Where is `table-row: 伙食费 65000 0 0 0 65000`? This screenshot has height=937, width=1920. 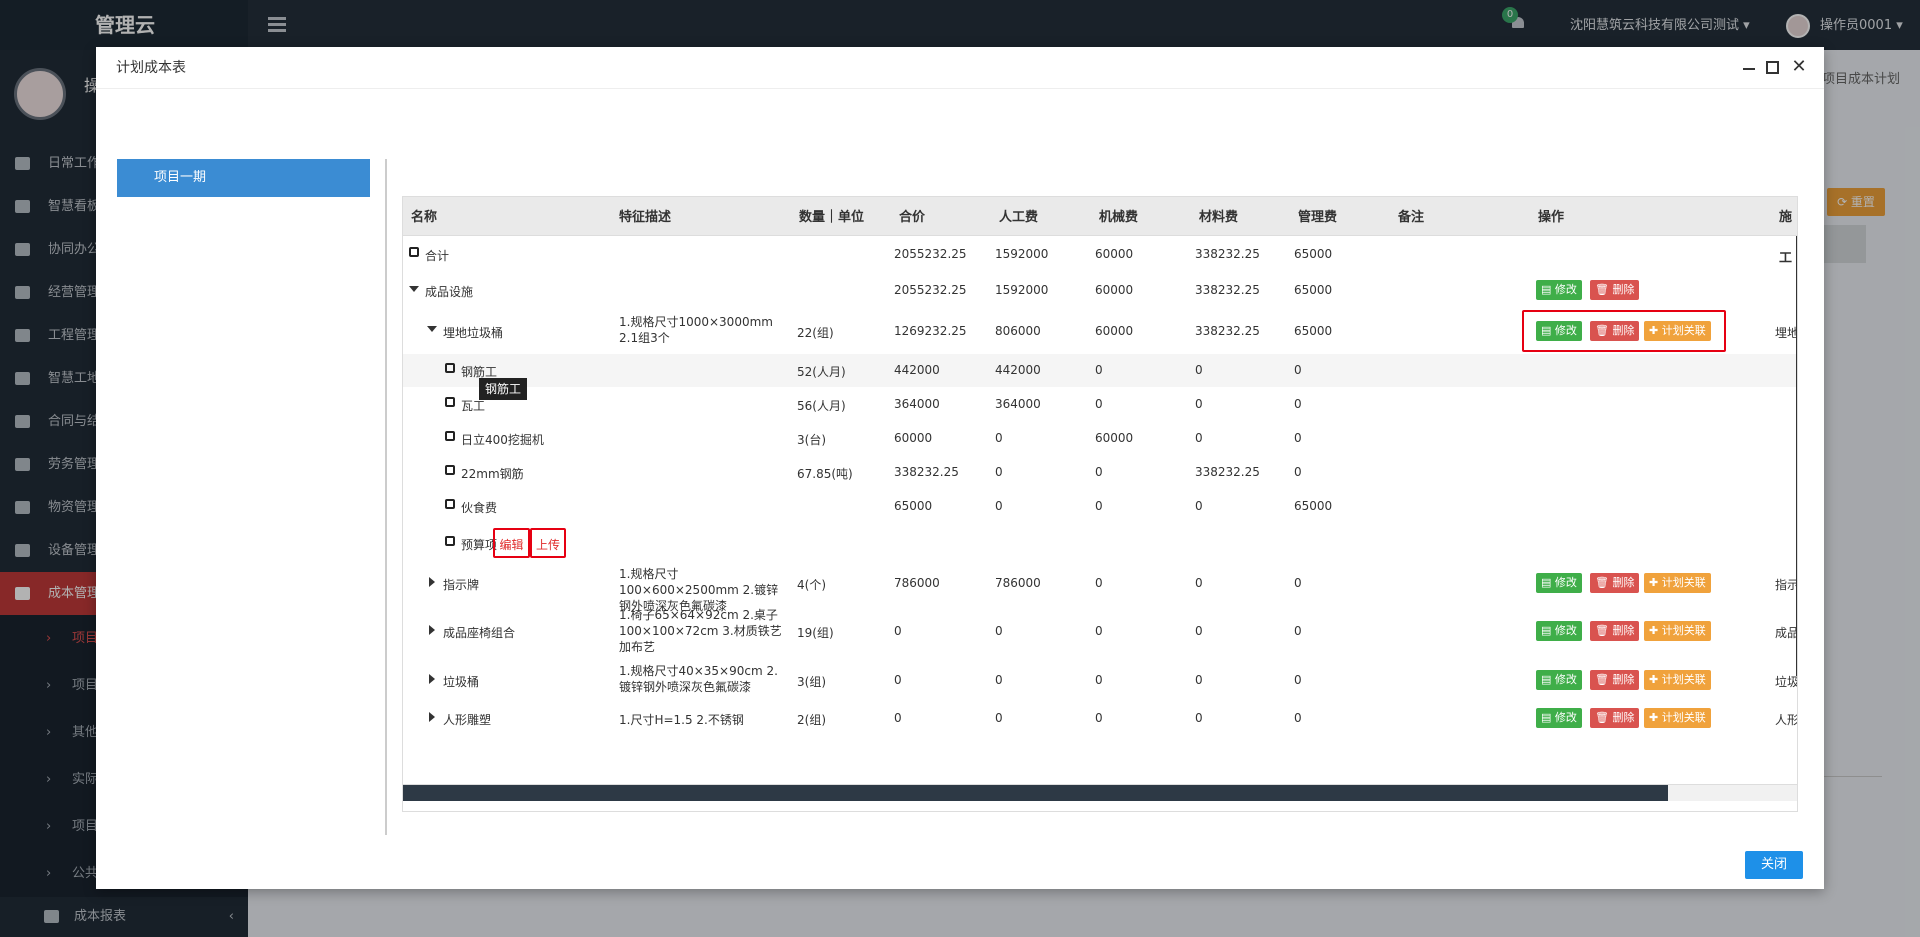
table-row: 伙食费 65000 0 0 0 65000 is located at coordinates (1100, 506).